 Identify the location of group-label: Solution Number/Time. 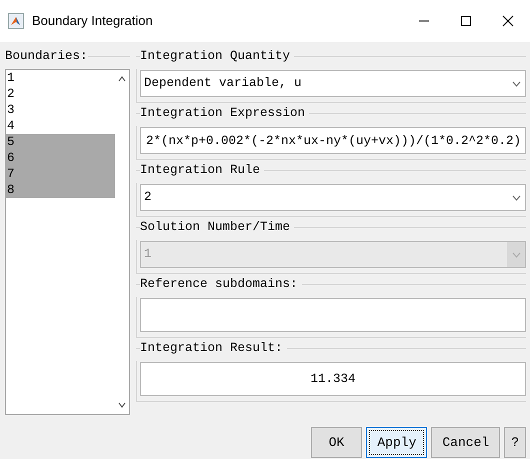
(215, 228).